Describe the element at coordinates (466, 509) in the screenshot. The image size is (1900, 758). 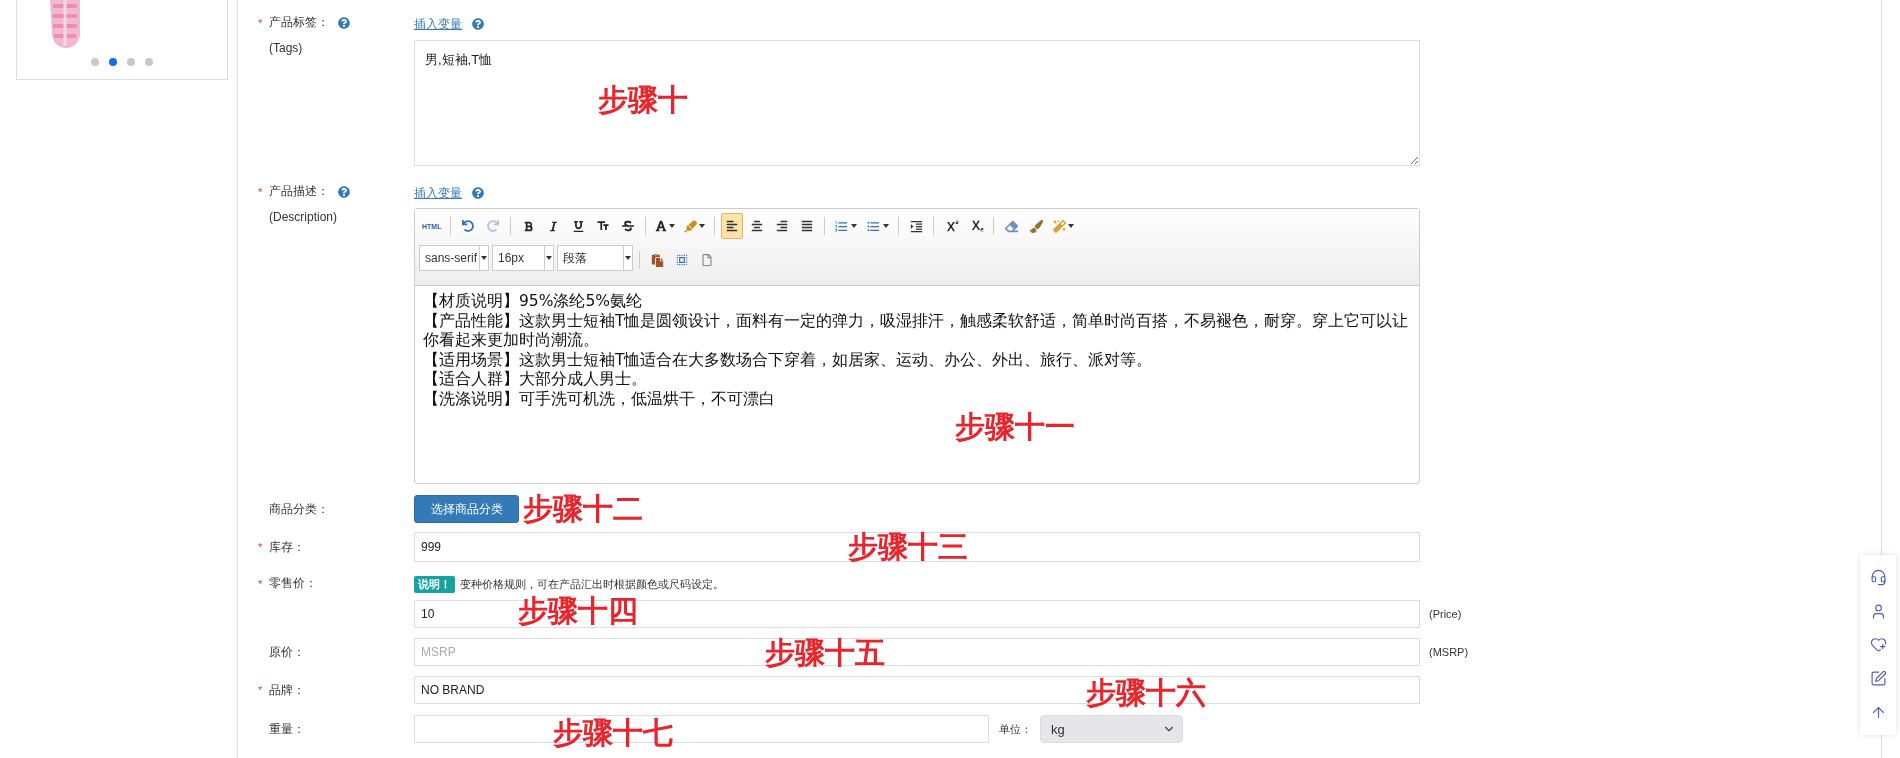
I see `select-category-button: 选择商品分类` at that location.